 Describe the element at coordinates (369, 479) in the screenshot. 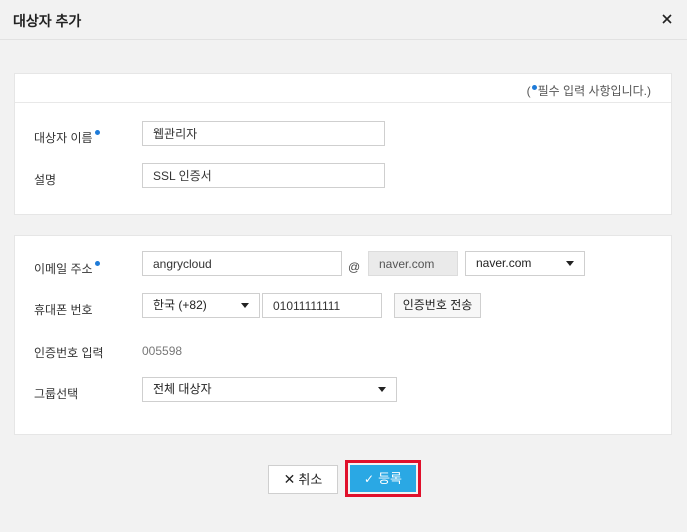

I see `check-icon: ✓` at that location.